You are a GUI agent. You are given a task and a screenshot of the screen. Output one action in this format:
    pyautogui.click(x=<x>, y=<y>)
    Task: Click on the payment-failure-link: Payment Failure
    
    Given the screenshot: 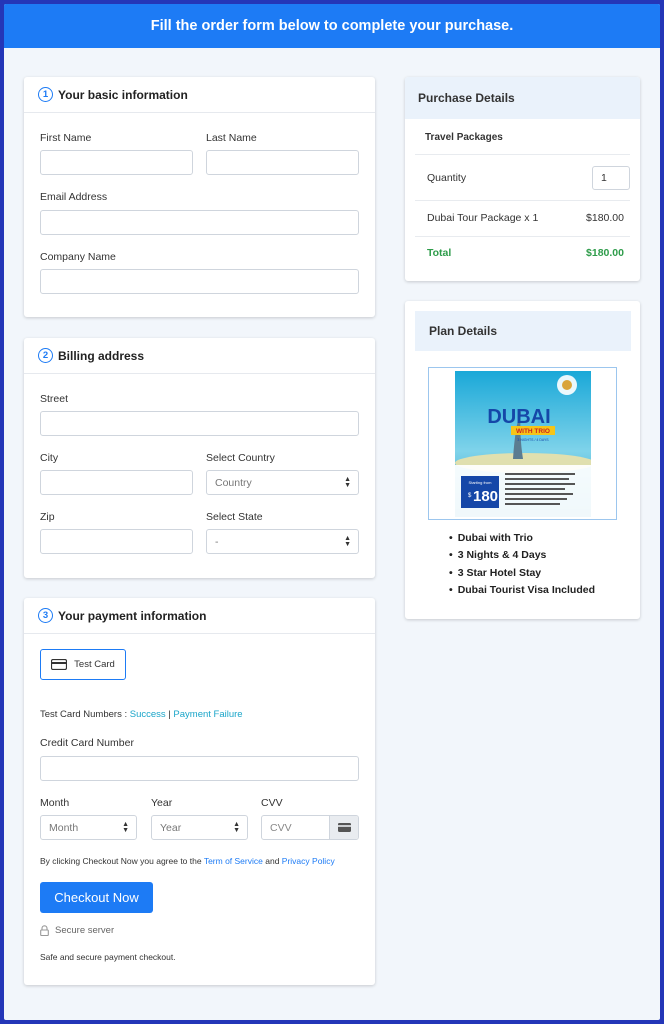 What is the action you would take?
    pyautogui.click(x=207, y=714)
    